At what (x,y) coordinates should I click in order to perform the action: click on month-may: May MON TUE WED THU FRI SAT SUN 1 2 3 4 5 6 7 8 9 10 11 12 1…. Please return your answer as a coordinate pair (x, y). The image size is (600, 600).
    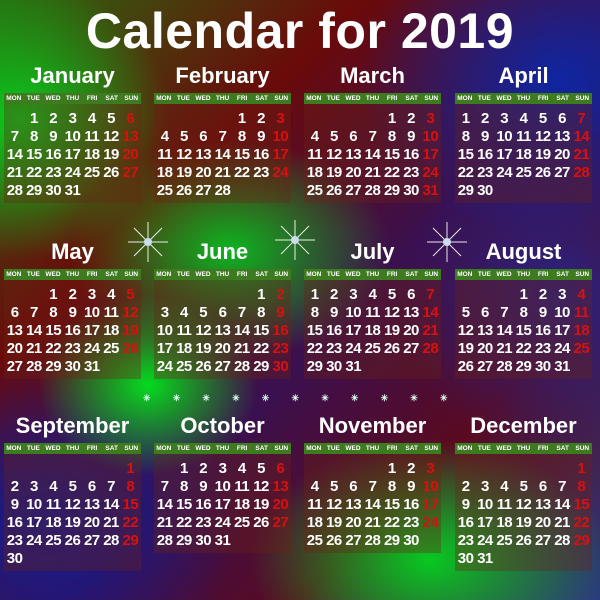
    Looking at the image, I should click on (72, 308).